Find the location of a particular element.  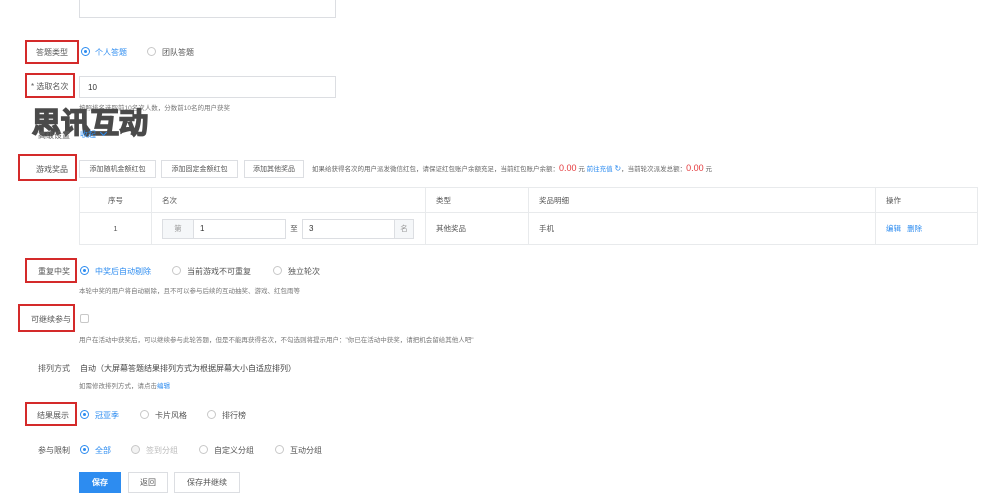

competition-type-label: 答题类型 is located at coordinates (52, 52).